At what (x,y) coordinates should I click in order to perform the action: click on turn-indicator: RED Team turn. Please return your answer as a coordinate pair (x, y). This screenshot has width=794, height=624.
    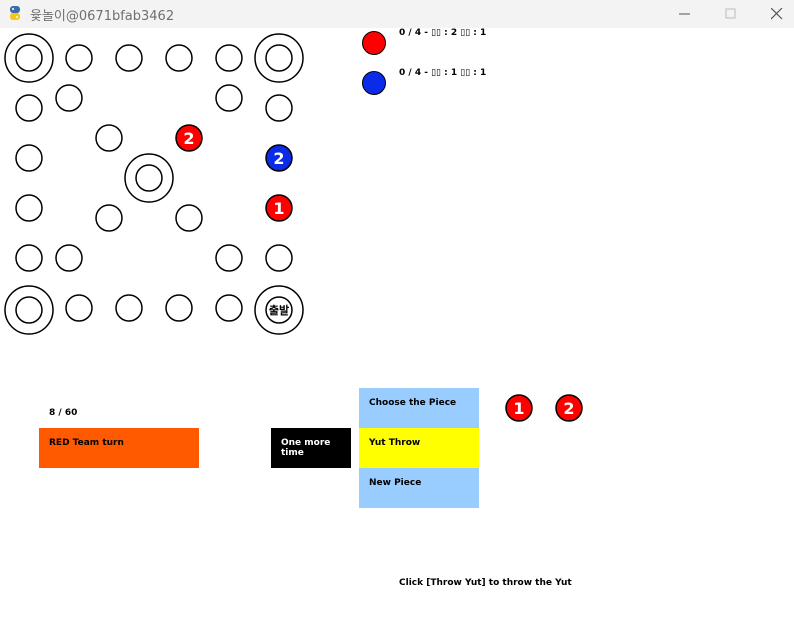
    Looking at the image, I should click on (119, 448).